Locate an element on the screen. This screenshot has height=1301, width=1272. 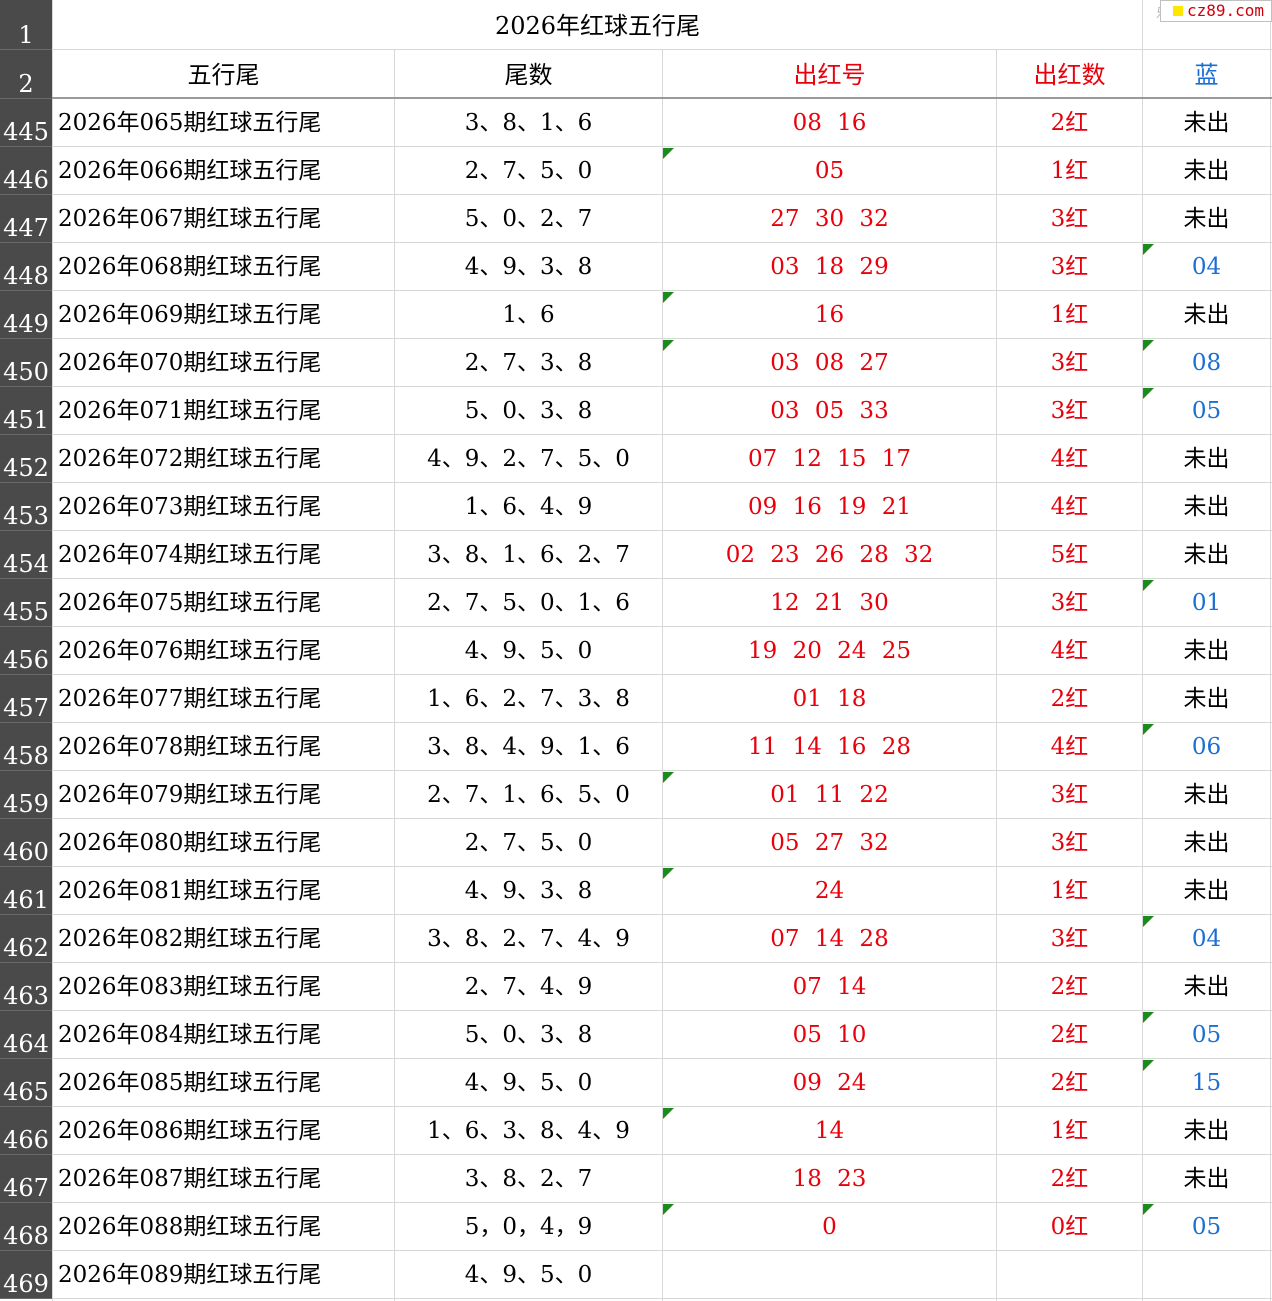
row-header: 457 is located at coordinates (26, 699).